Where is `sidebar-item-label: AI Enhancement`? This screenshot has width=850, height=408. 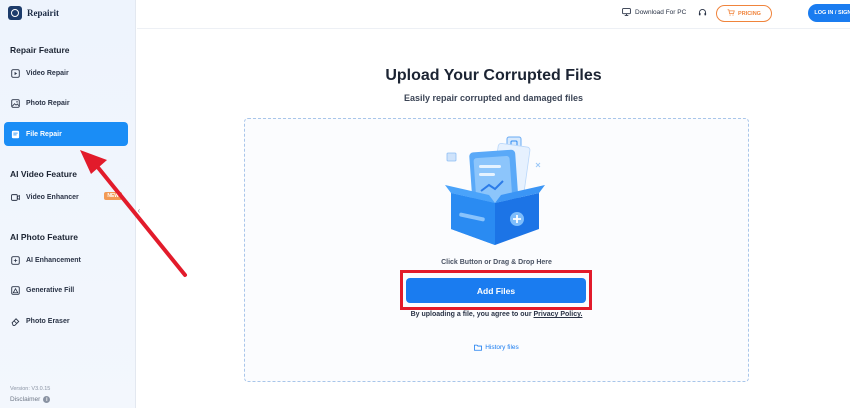 sidebar-item-label: AI Enhancement is located at coordinates (53, 260).